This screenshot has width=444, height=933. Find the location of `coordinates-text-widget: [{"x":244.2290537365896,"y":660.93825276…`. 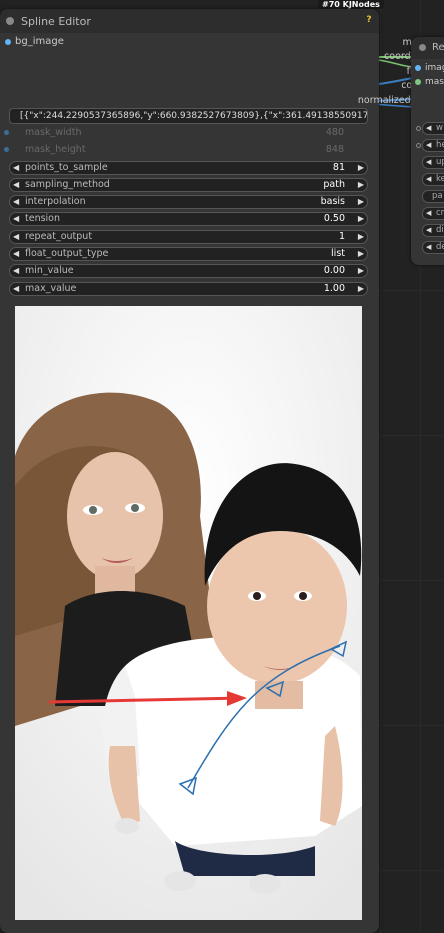

coordinates-text-widget: [{"x":244.2290537365896,"y":660.93825276… is located at coordinates (188, 116).